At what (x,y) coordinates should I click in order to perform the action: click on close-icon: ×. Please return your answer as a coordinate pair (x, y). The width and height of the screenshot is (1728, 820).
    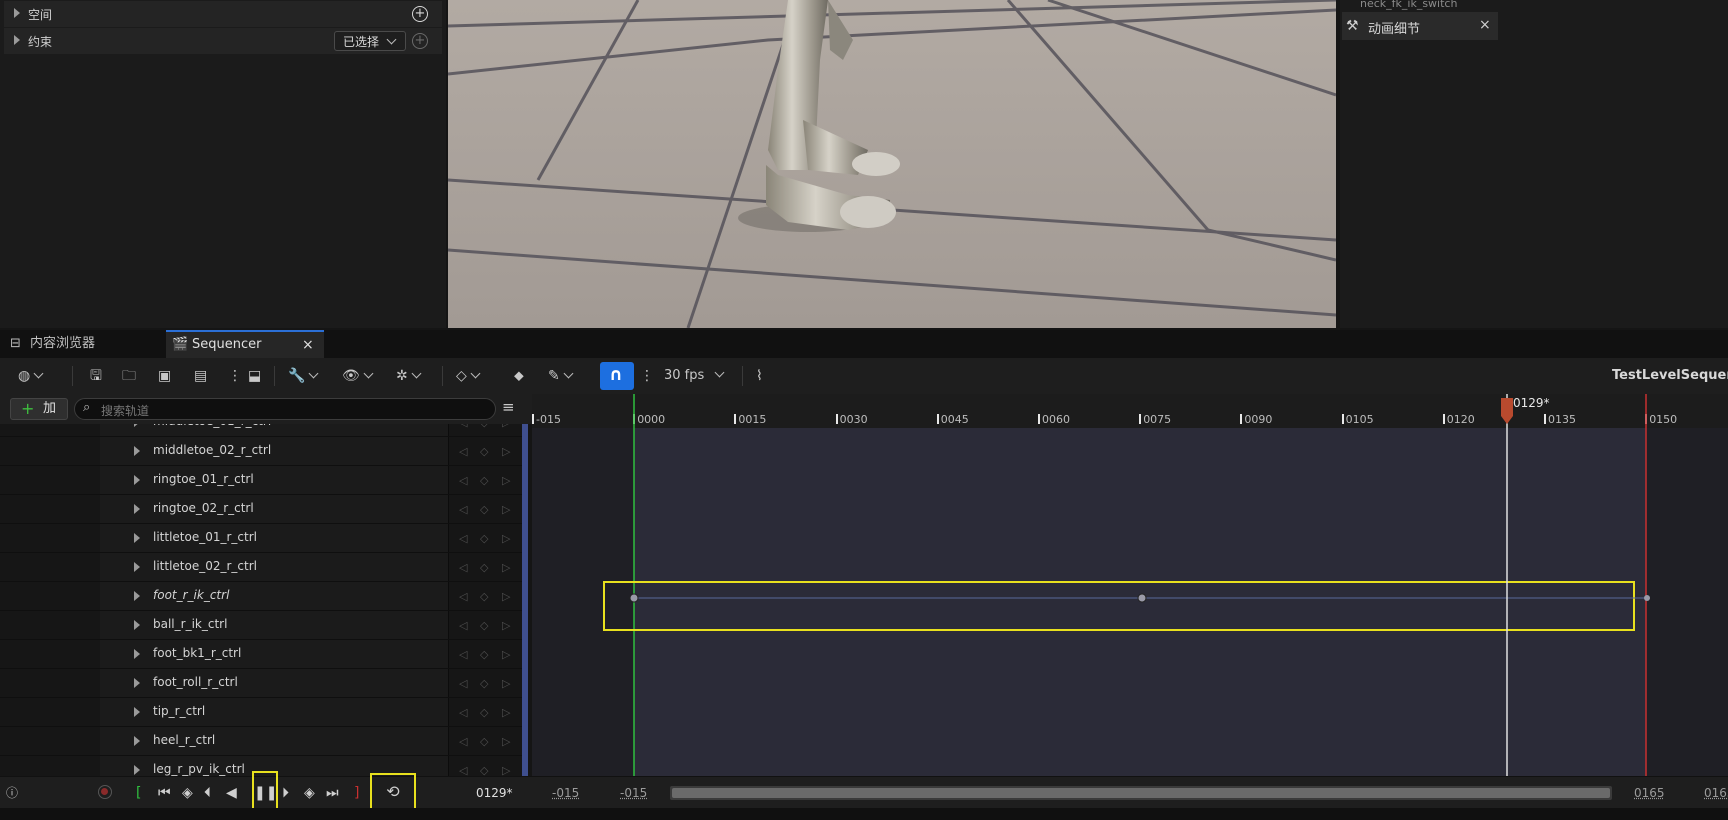
    Looking at the image, I should click on (1485, 25).